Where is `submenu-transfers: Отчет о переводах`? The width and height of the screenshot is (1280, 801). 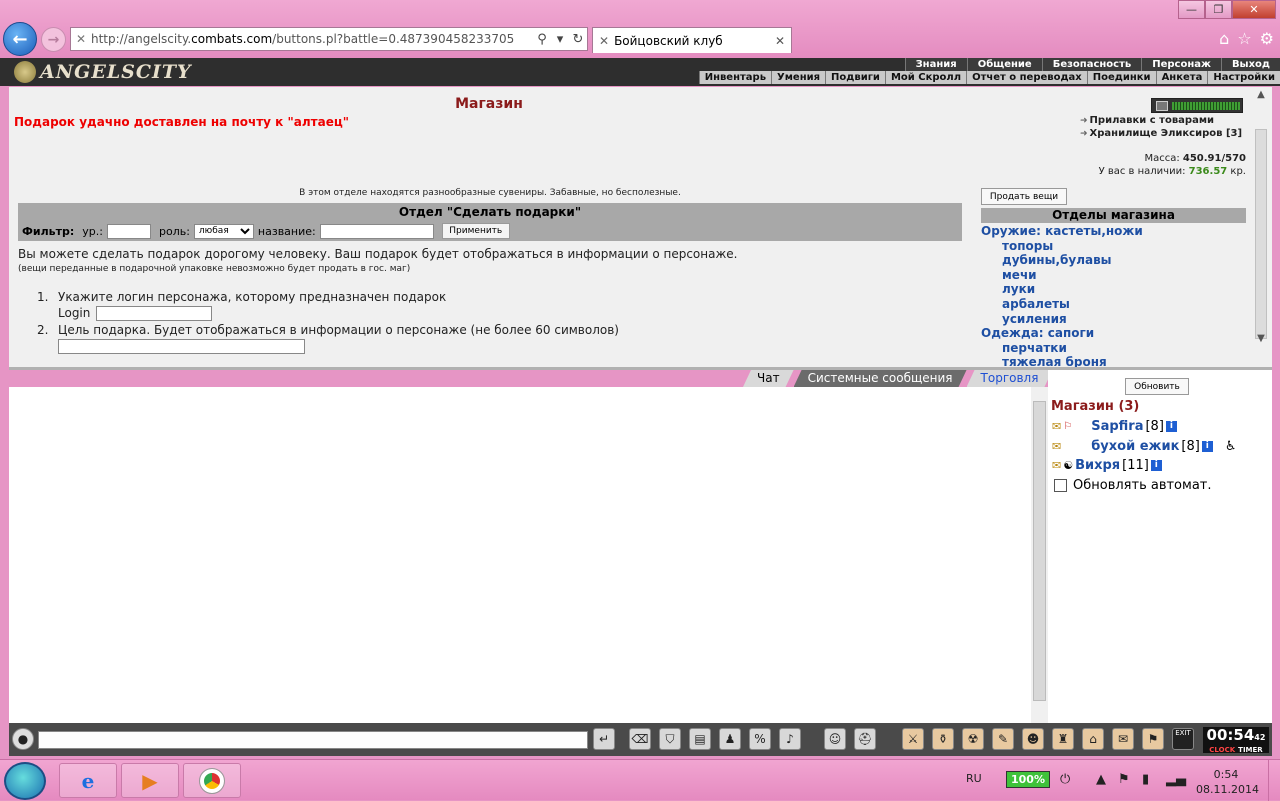
submenu-transfers: Отчет о переводах is located at coordinates (1026, 77).